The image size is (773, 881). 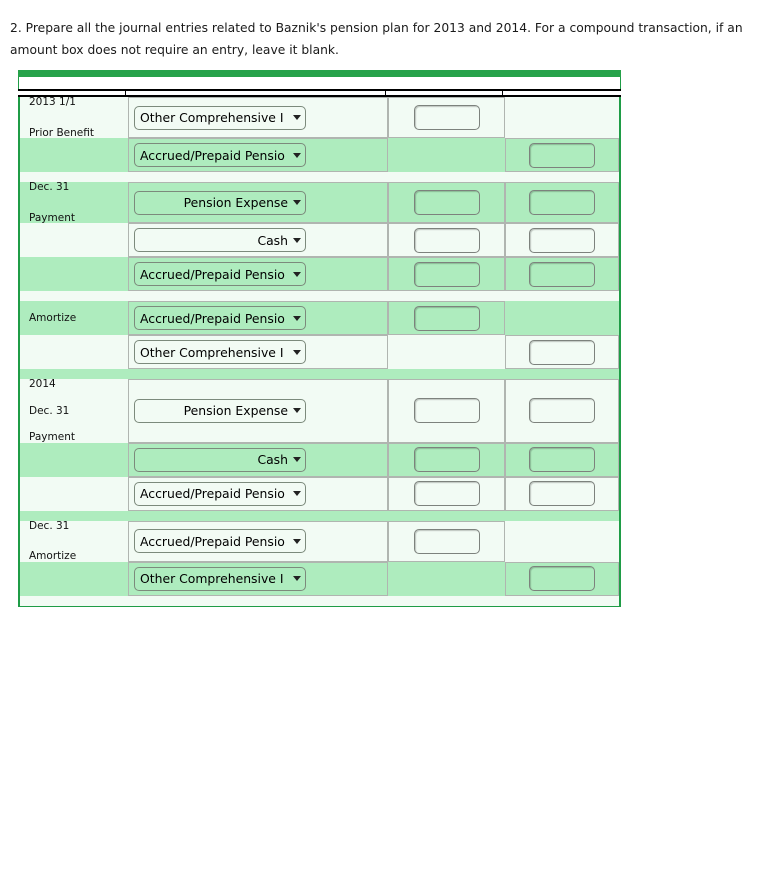 I want to click on journal-date-label: Dec. 31 Amortize, so click(x=78, y=540).